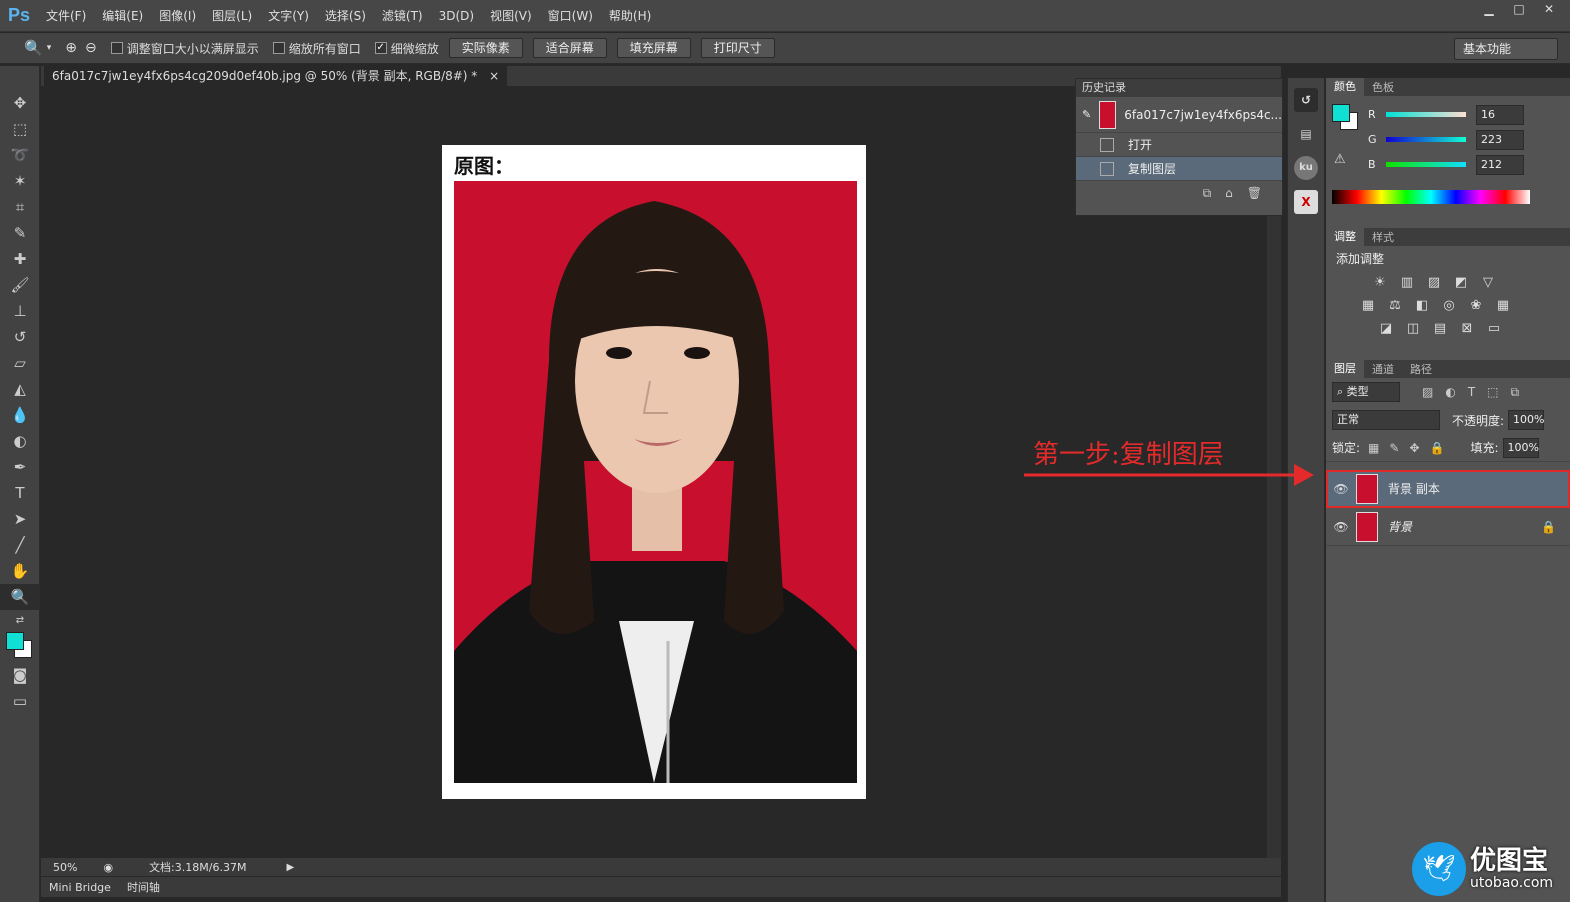  What do you see at coordinates (20, 207) in the screenshot?
I see `crop-tool-icon: ⌗` at bounding box center [20, 207].